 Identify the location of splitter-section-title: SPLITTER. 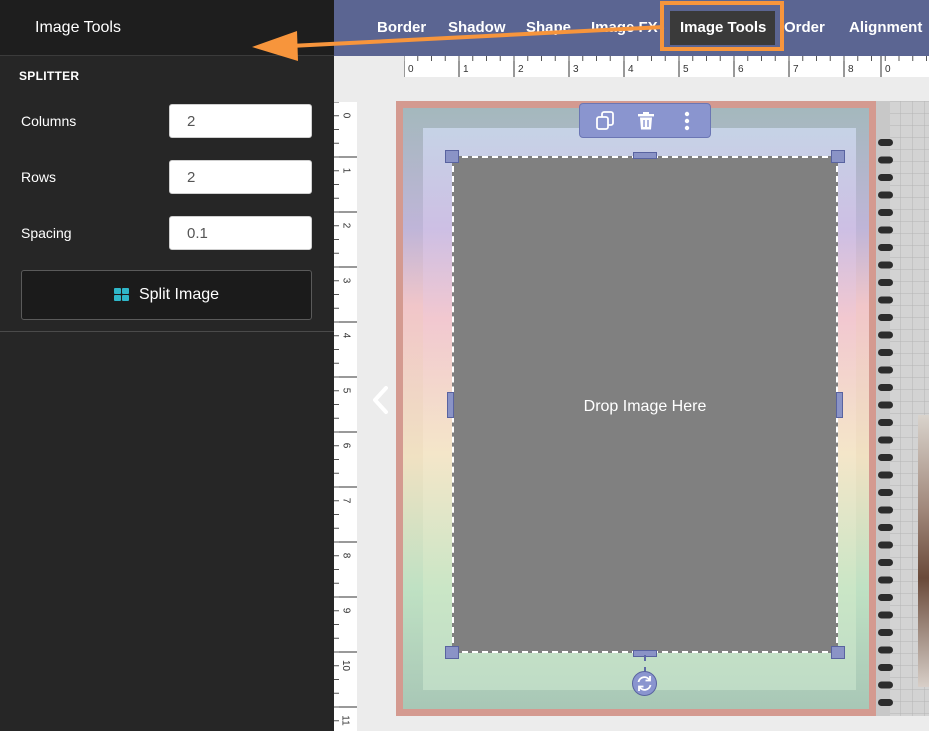
(49, 76).